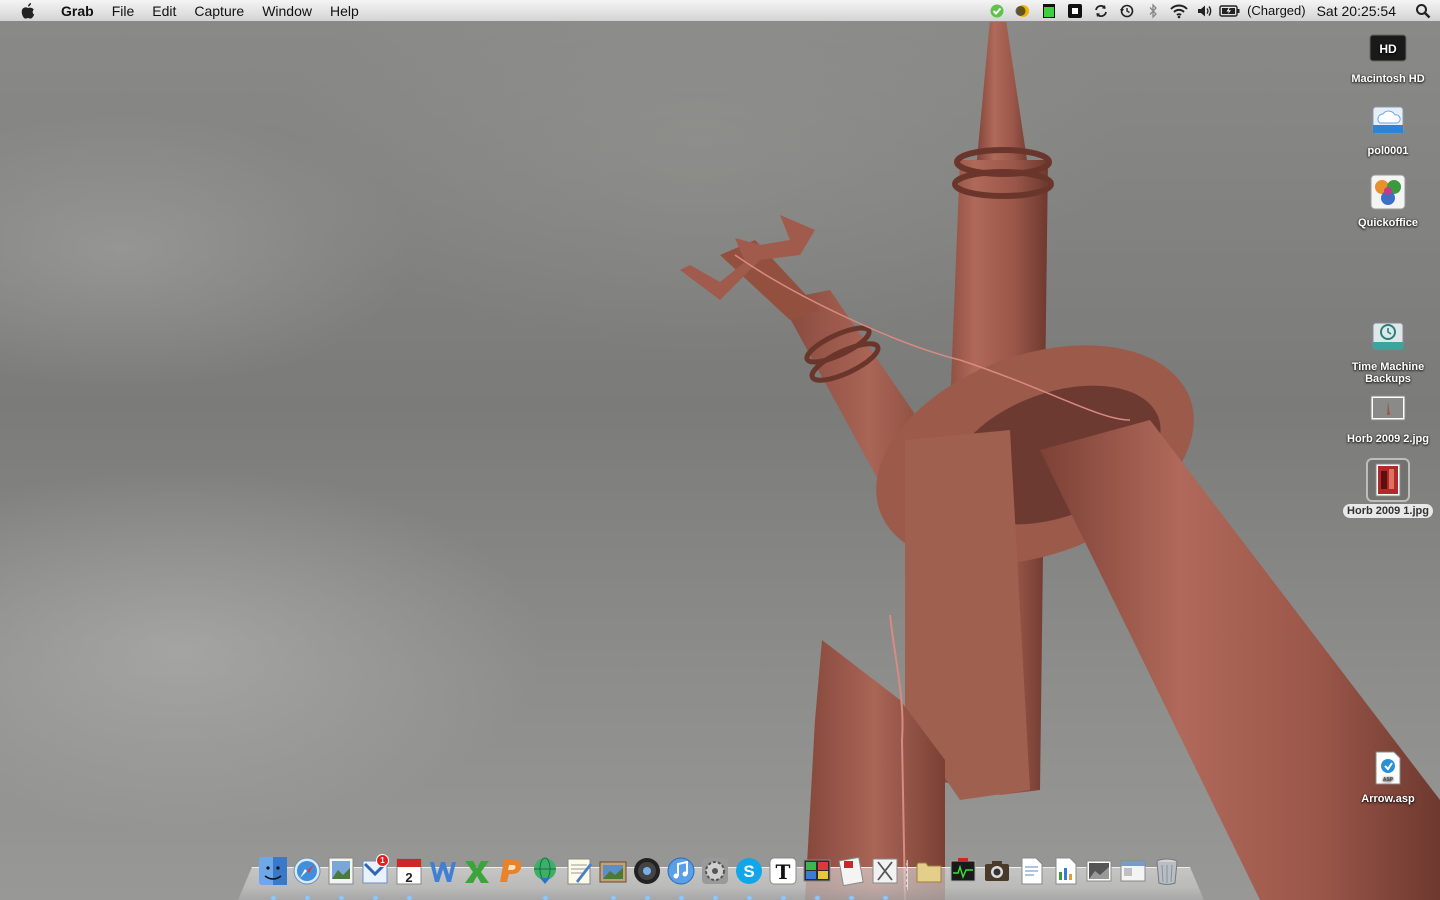 The image size is (1440, 900). Describe the element at coordinates (1153, 11) in the screenshot. I see `bluetooth-icon` at that location.